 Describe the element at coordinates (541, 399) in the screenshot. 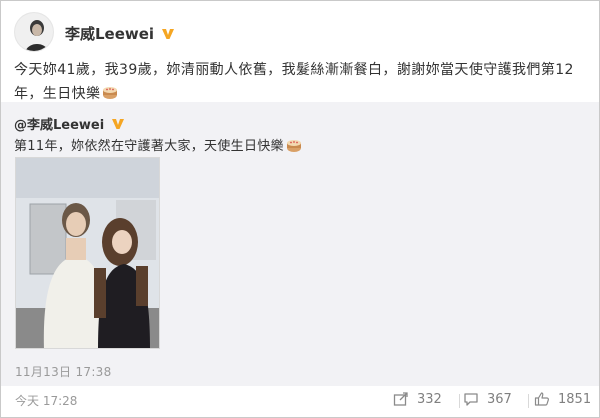

I see `thumbs-up-icon` at that location.